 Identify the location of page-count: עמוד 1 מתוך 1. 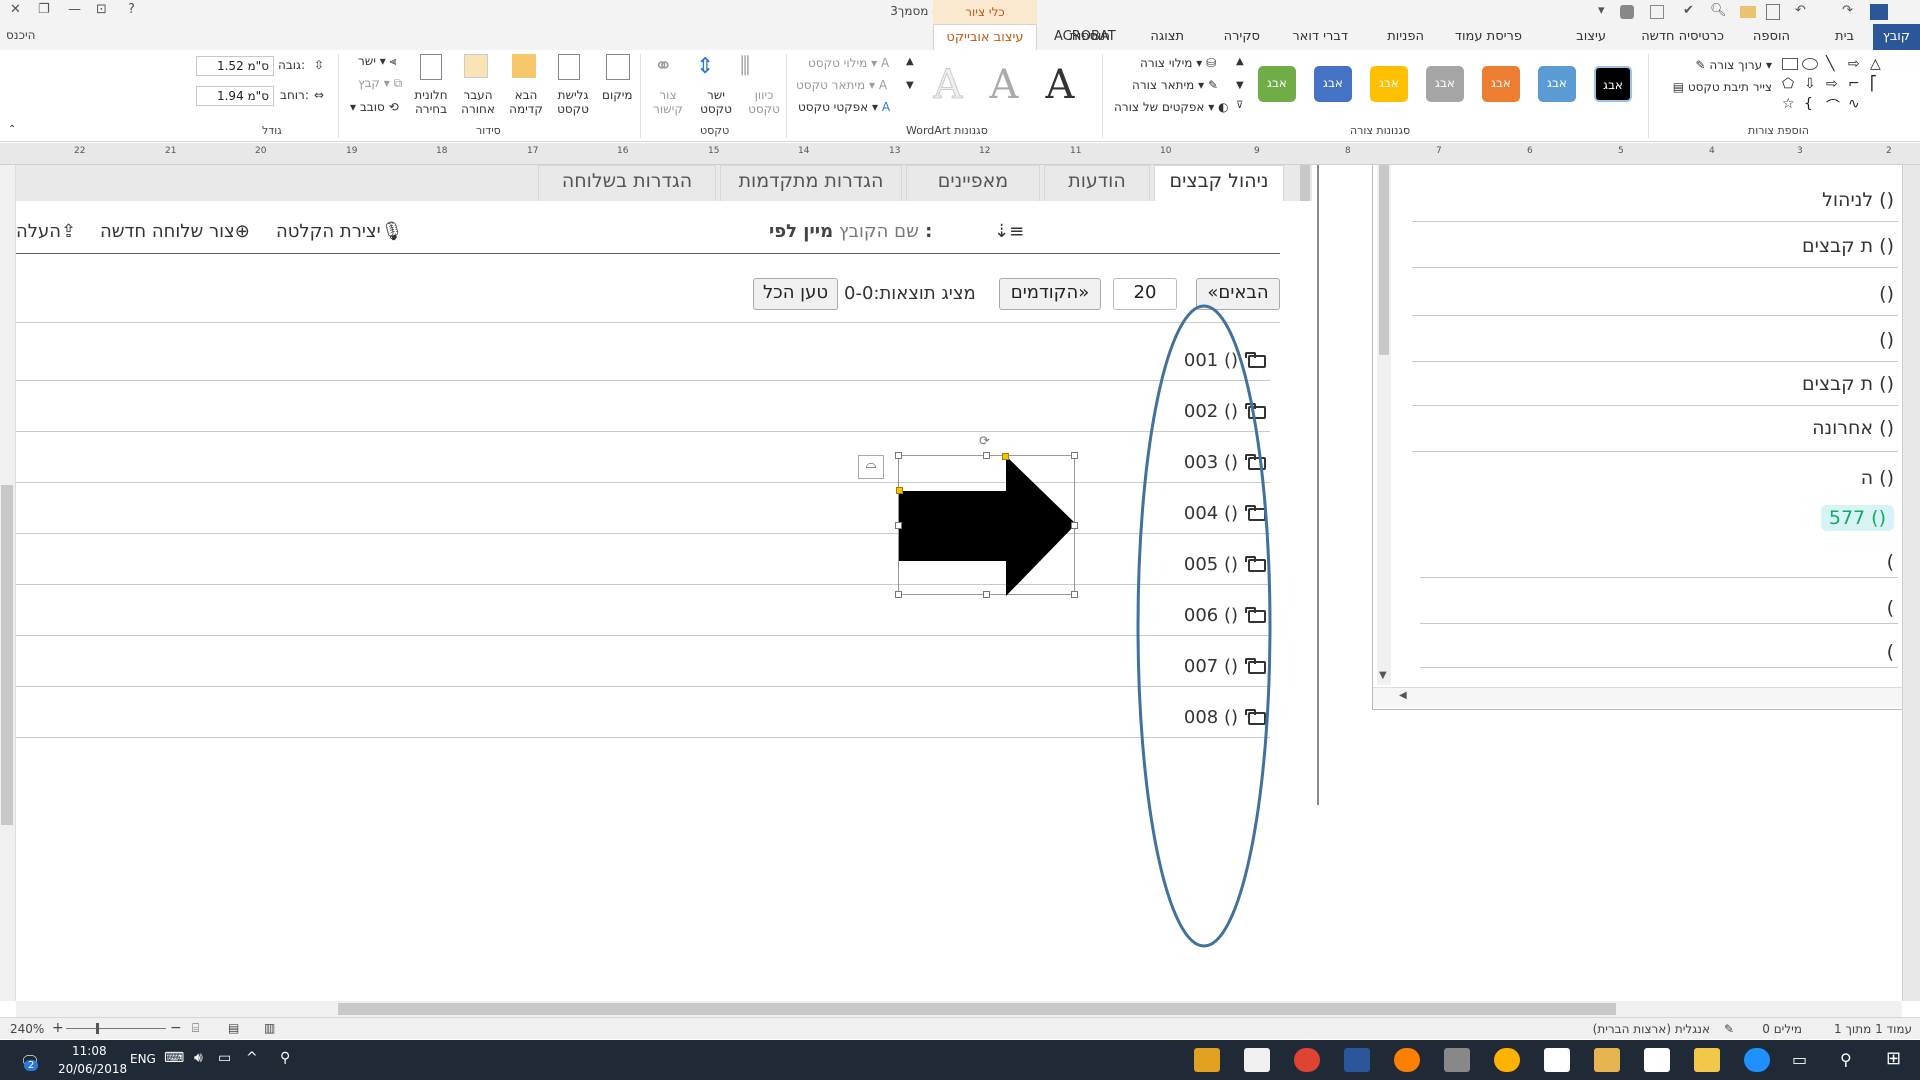
(1873, 1029).